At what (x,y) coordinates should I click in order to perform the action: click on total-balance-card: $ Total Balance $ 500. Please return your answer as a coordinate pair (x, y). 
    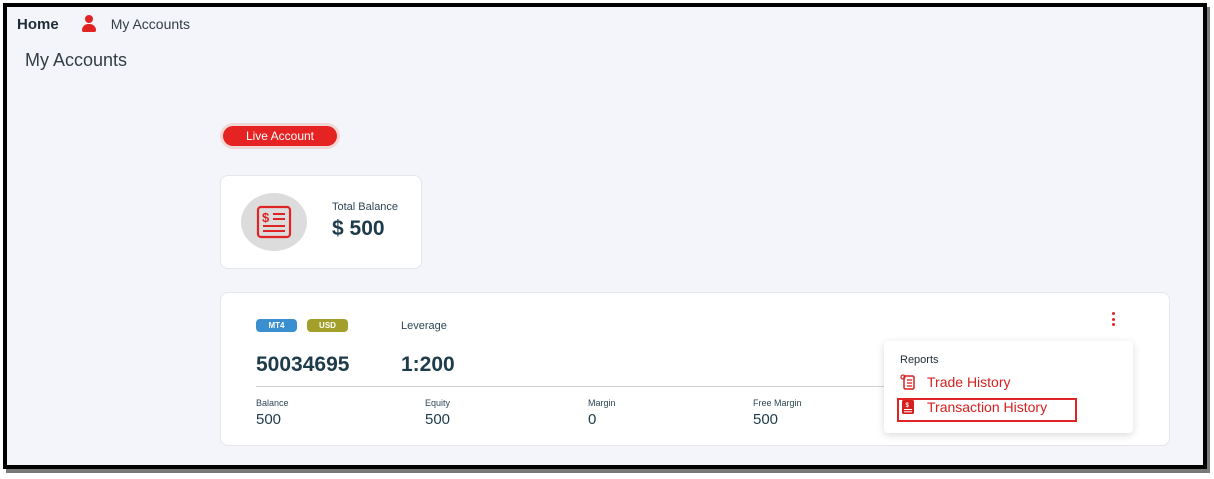
    Looking at the image, I should click on (321, 222).